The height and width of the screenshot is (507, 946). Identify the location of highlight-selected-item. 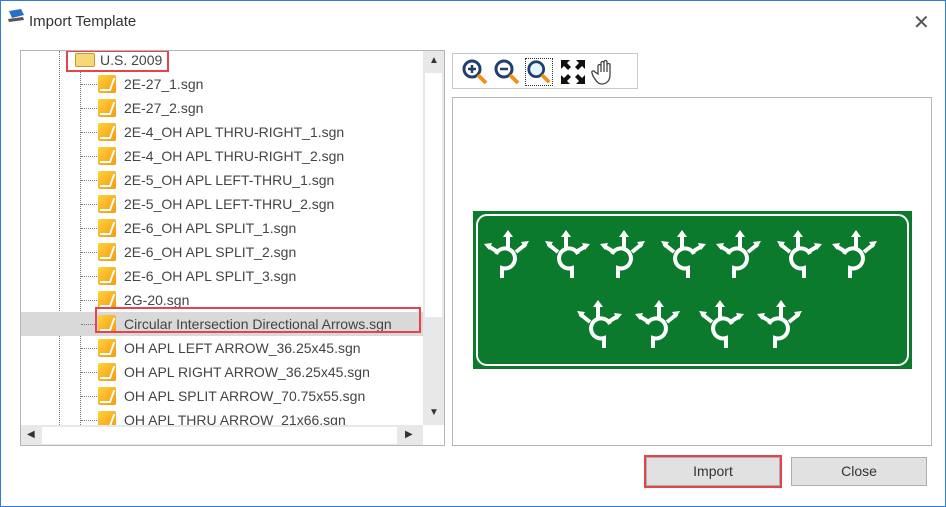
(258, 320).